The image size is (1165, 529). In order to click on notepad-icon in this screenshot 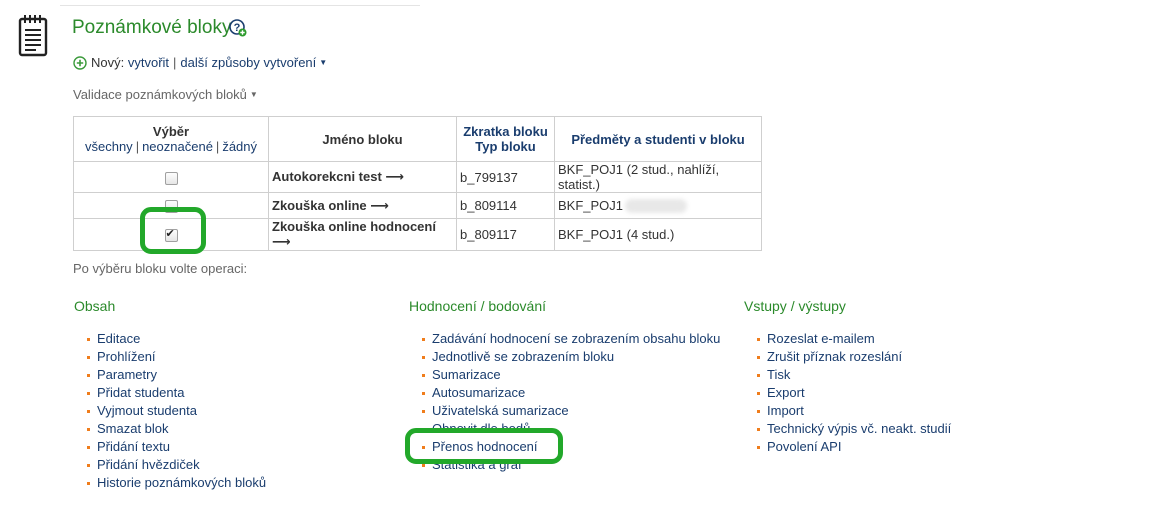, I will do `click(33, 36)`.